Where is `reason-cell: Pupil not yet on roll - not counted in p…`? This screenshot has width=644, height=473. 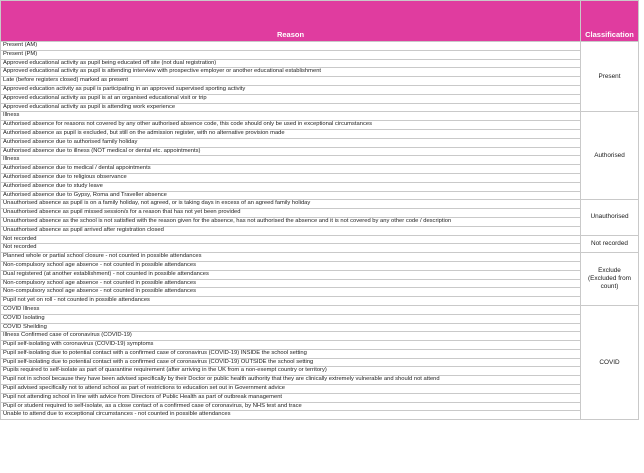 reason-cell: Pupil not yet on roll - not counted in p… is located at coordinates (290, 301).